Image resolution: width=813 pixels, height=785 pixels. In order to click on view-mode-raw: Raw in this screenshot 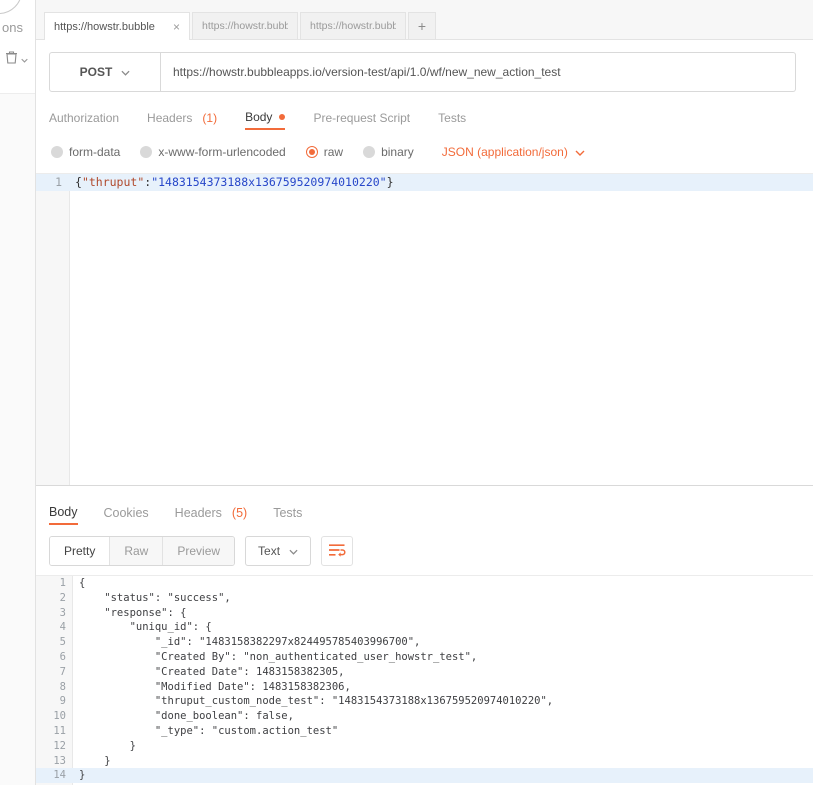, I will do `click(136, 551)`.